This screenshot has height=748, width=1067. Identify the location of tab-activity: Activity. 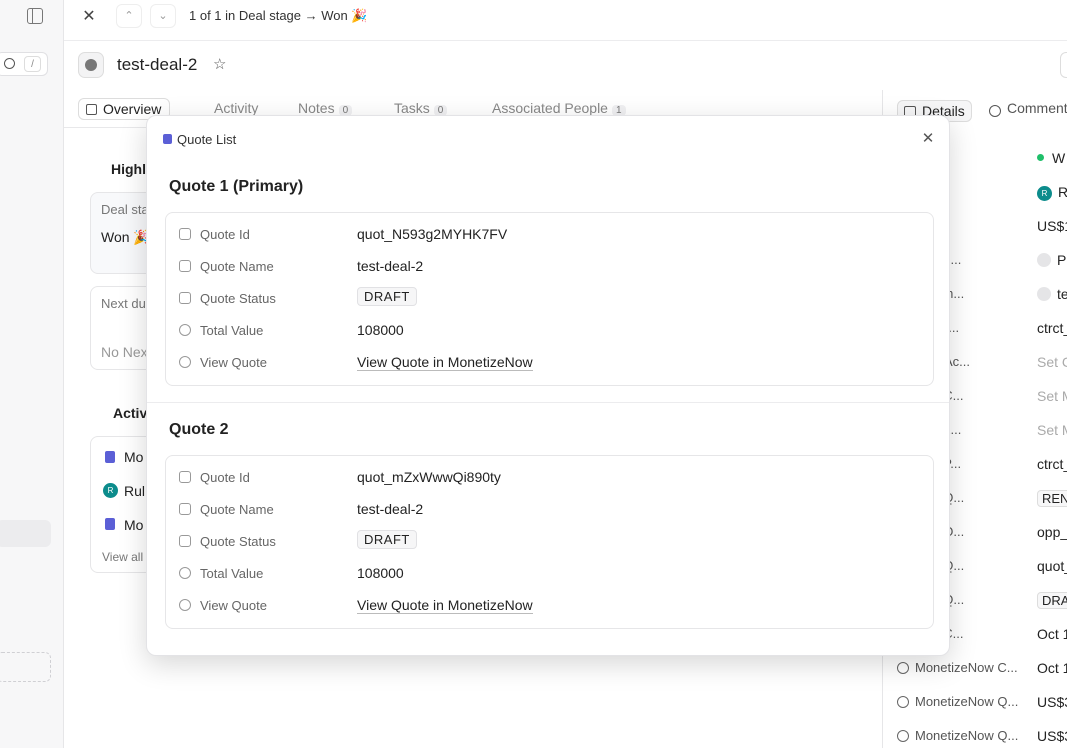
(236, 108).